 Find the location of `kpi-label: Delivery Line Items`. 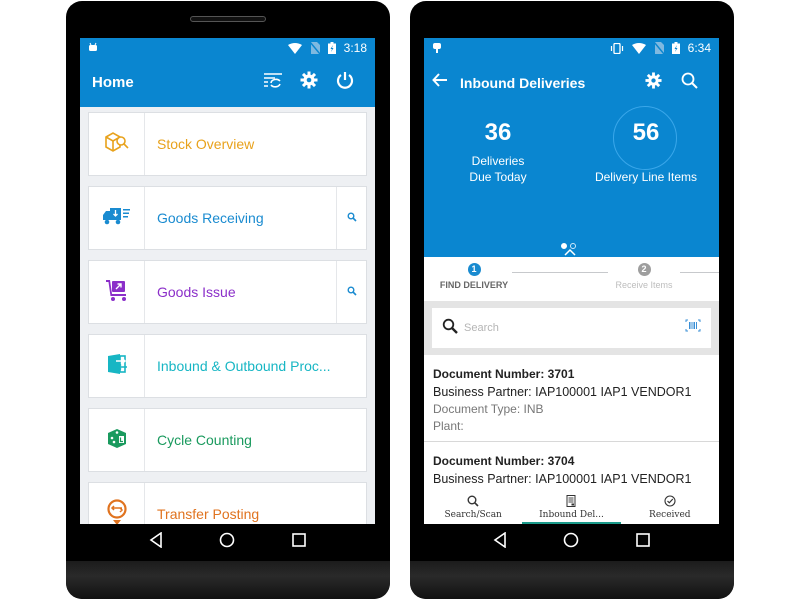

kpi-label: Delivery Line Items is located at coordinates (646, 177).